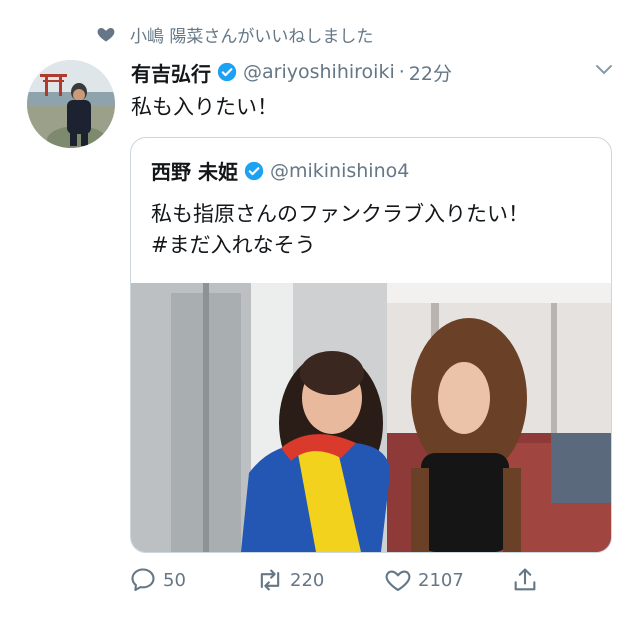  Describe the element at coordinates (270, 580) in the screenshot. I see `retweet-icon` at that location.